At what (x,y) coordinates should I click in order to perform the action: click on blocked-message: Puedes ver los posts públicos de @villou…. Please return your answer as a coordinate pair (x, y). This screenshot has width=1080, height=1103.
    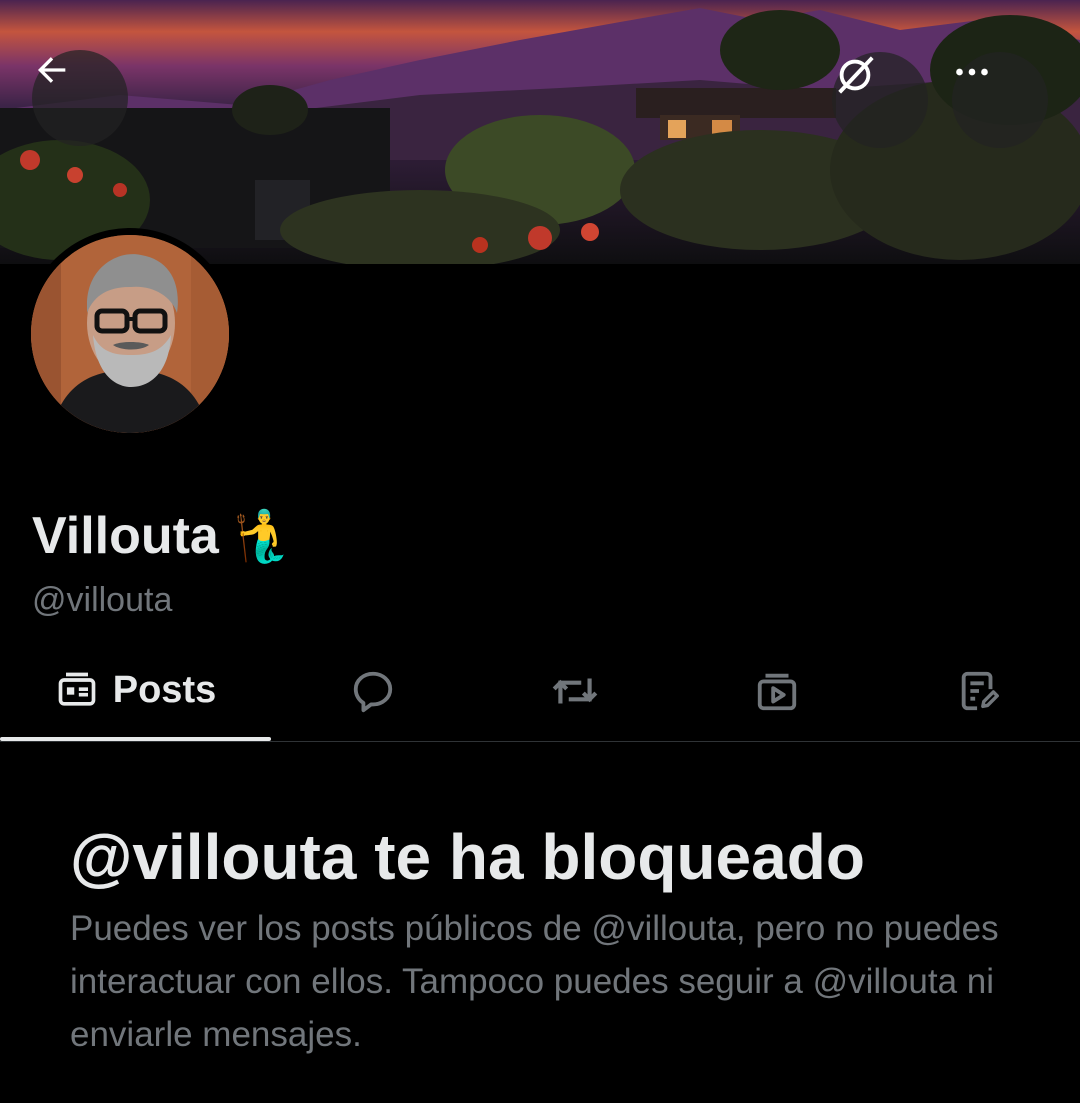
    Looking at the image, I should click on (534, 981).